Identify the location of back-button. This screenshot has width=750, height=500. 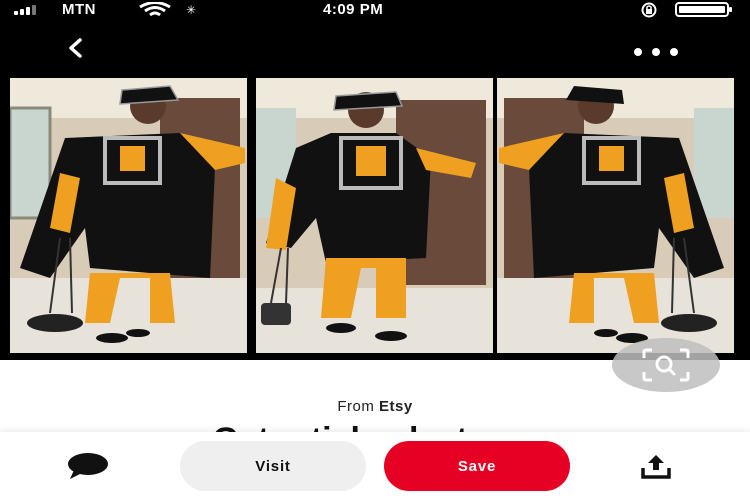
(78, 48).